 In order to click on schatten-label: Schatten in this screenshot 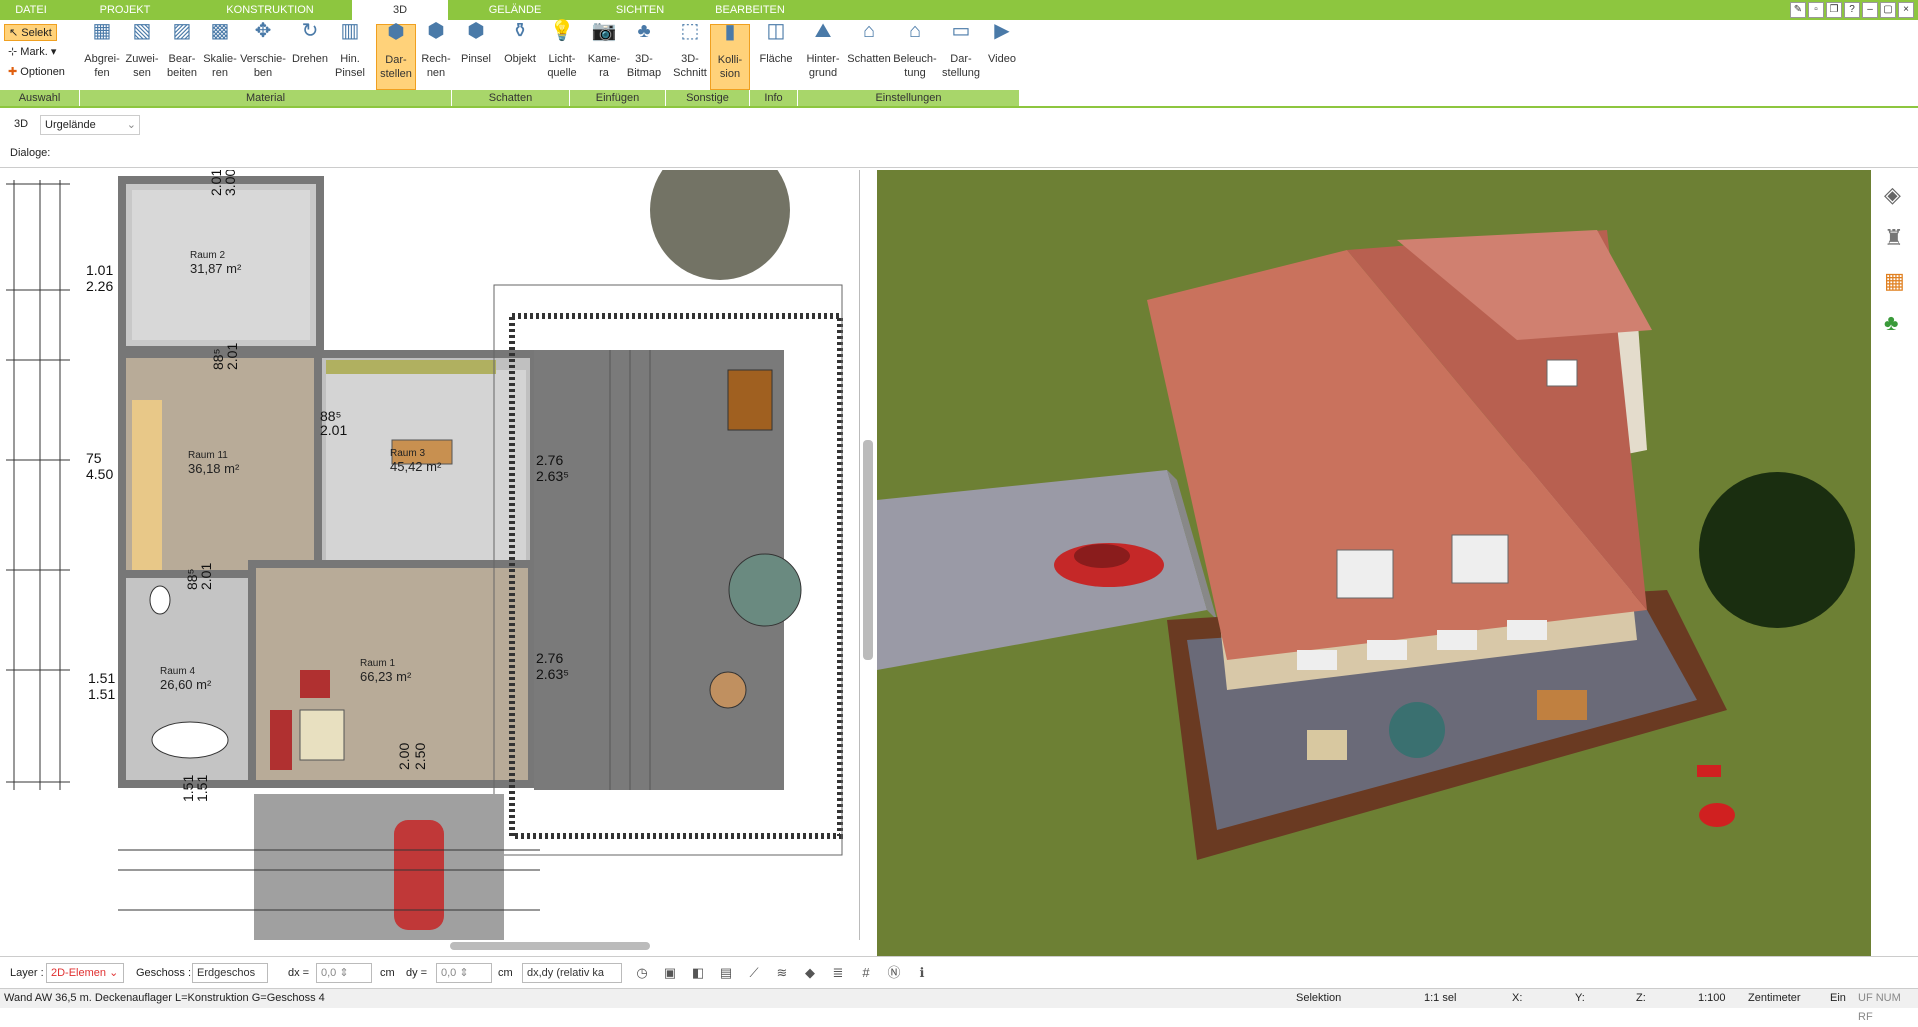, I will do `click(869, 59)`.